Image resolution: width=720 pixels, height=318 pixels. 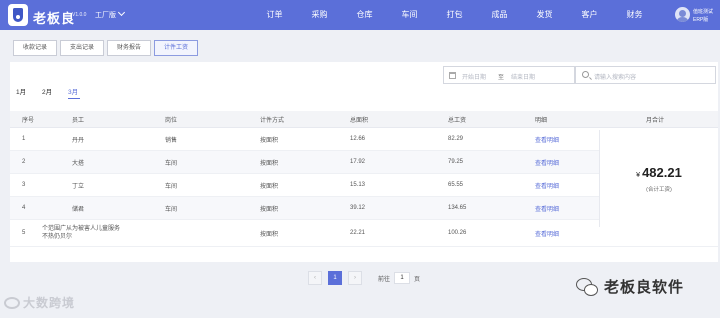 I want to click on search-placeholder: 请输入搜索内容, so click(x=615, y=78).